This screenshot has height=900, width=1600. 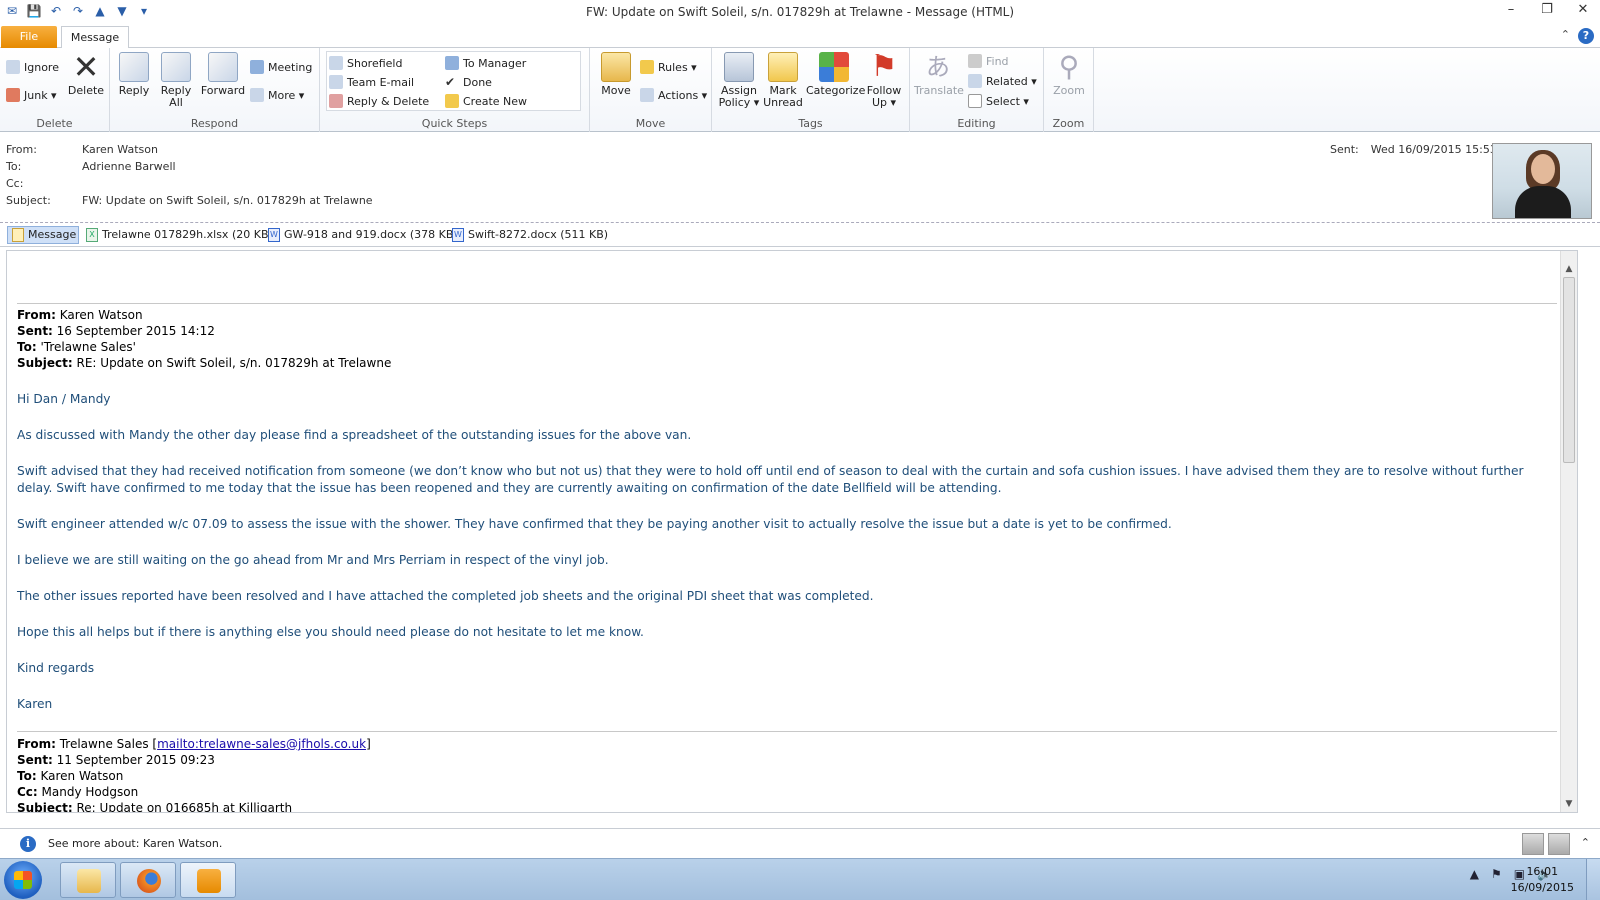 I want to click on firefox-icon, so click(x=149, y=881).